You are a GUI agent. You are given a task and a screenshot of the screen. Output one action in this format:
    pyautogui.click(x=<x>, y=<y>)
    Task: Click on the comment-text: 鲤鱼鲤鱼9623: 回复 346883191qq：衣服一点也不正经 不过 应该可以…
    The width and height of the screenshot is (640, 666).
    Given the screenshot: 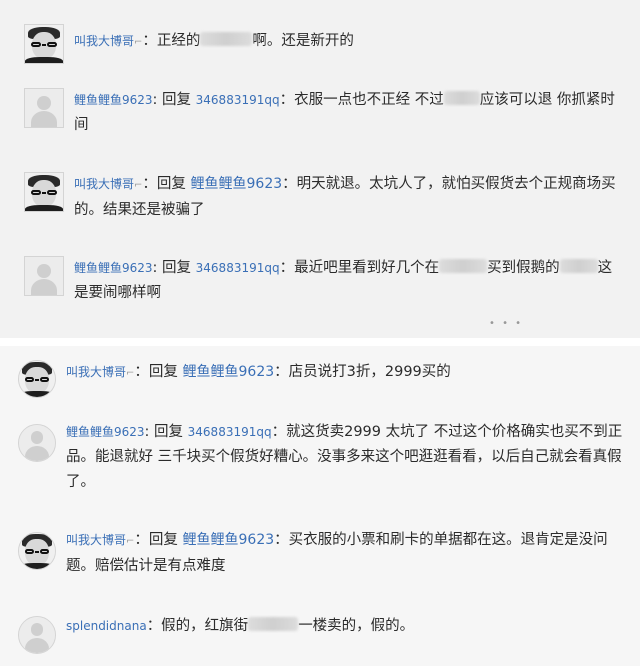 What is the action you would take?
    pyautogui.click(x=344, y=112)
    